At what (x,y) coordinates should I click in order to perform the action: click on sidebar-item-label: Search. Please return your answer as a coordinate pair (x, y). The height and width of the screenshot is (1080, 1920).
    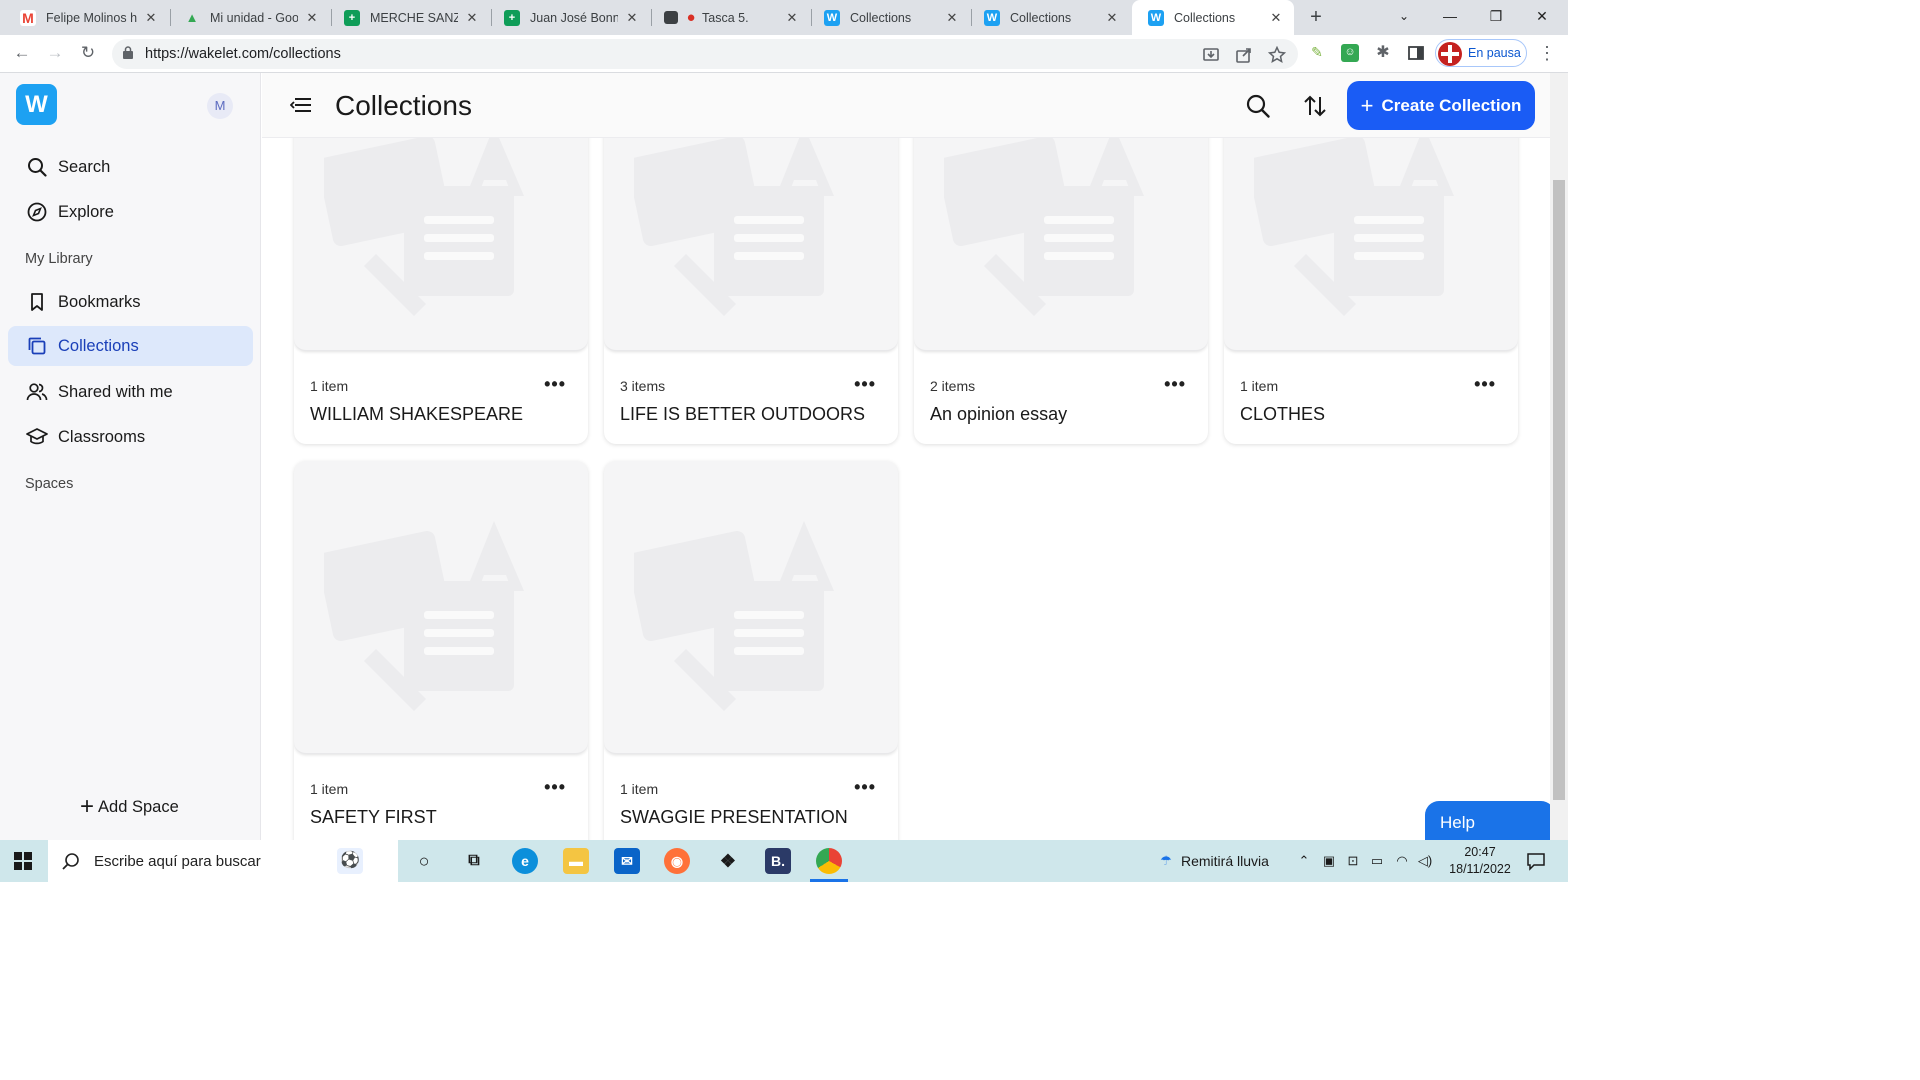
    Looking at the image, I should click on (84, 166).